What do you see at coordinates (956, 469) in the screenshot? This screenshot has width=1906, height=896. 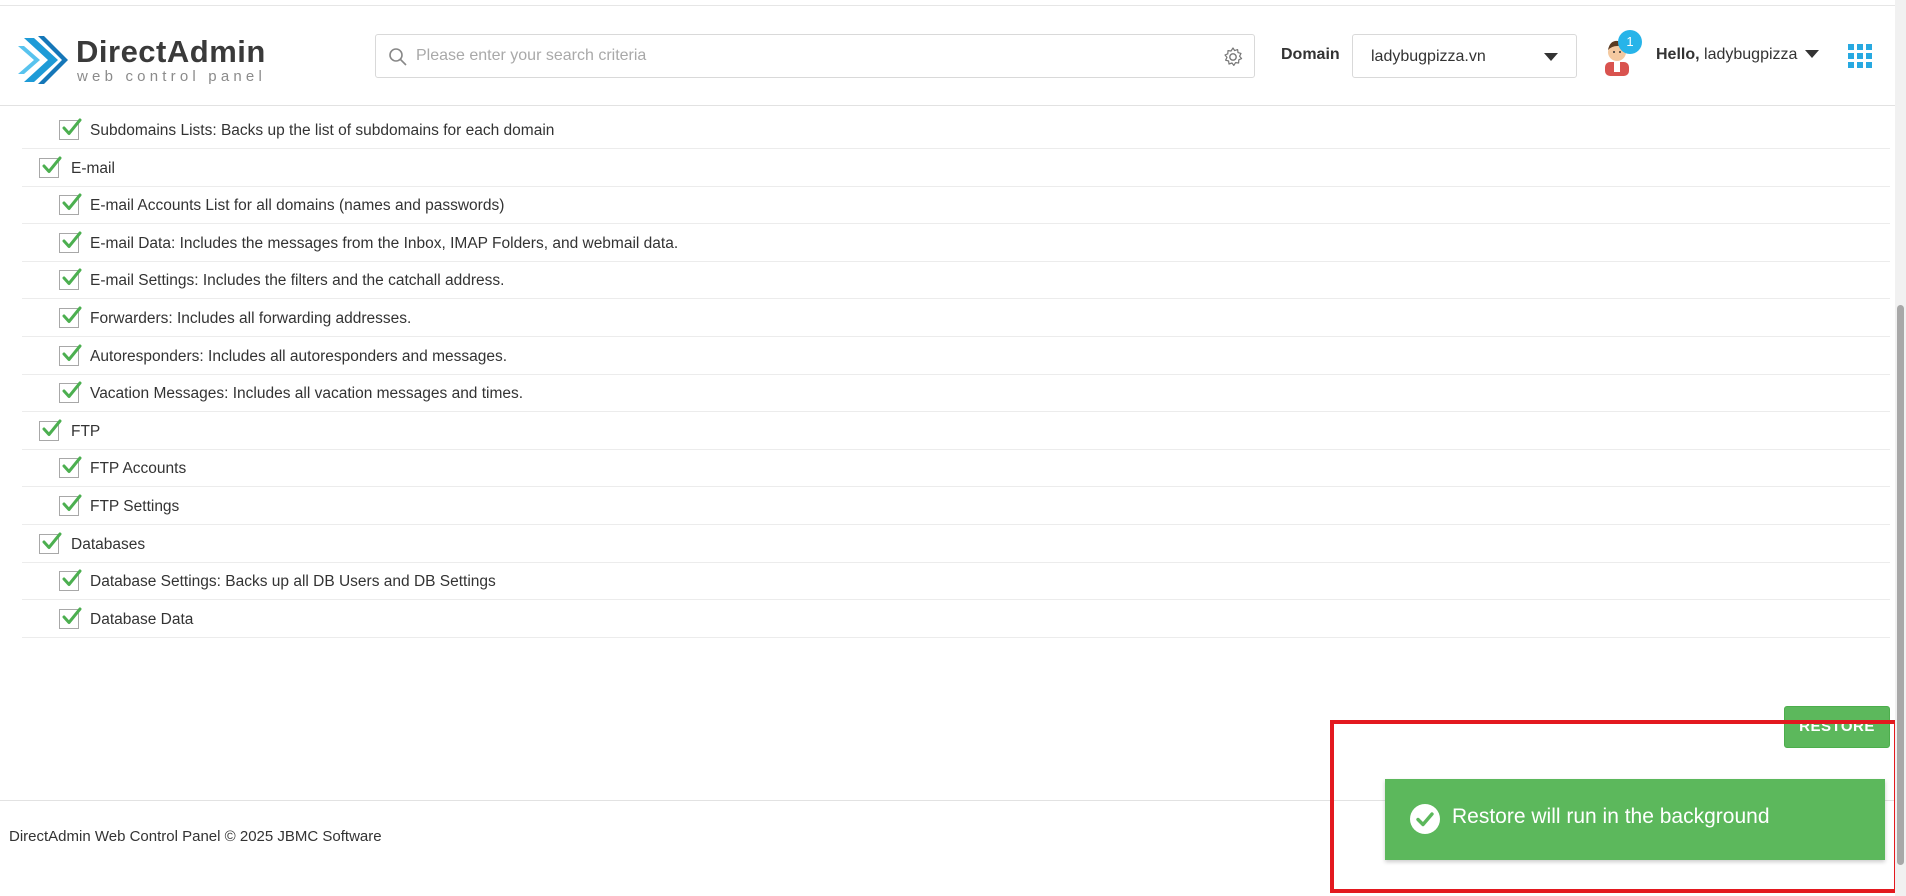 I see `option-row: FTP Accounts` at bounding box center [956, 469].